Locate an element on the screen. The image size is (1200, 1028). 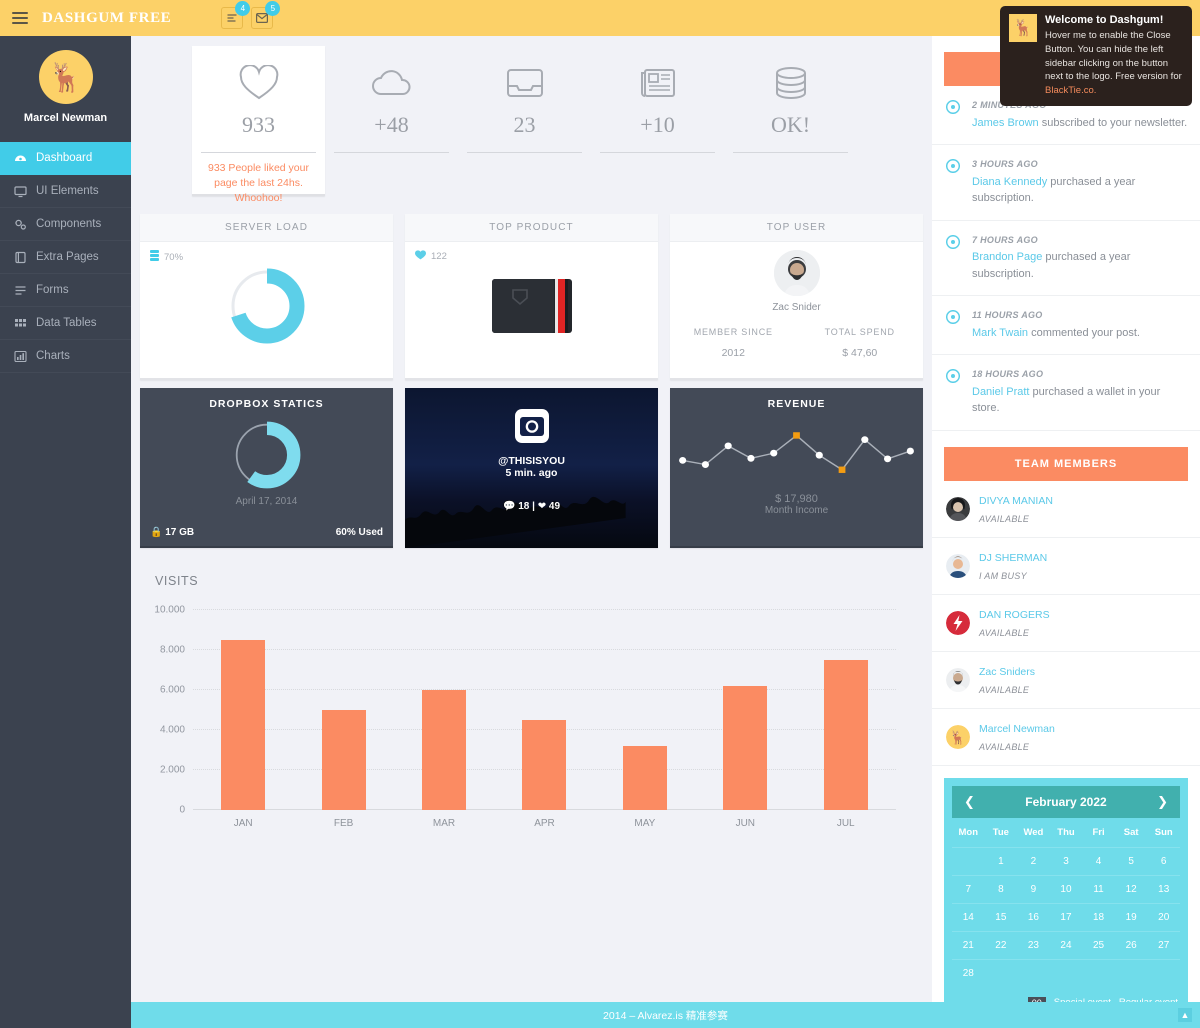
calendar-day: 14 is located at coordinates (968, 916).